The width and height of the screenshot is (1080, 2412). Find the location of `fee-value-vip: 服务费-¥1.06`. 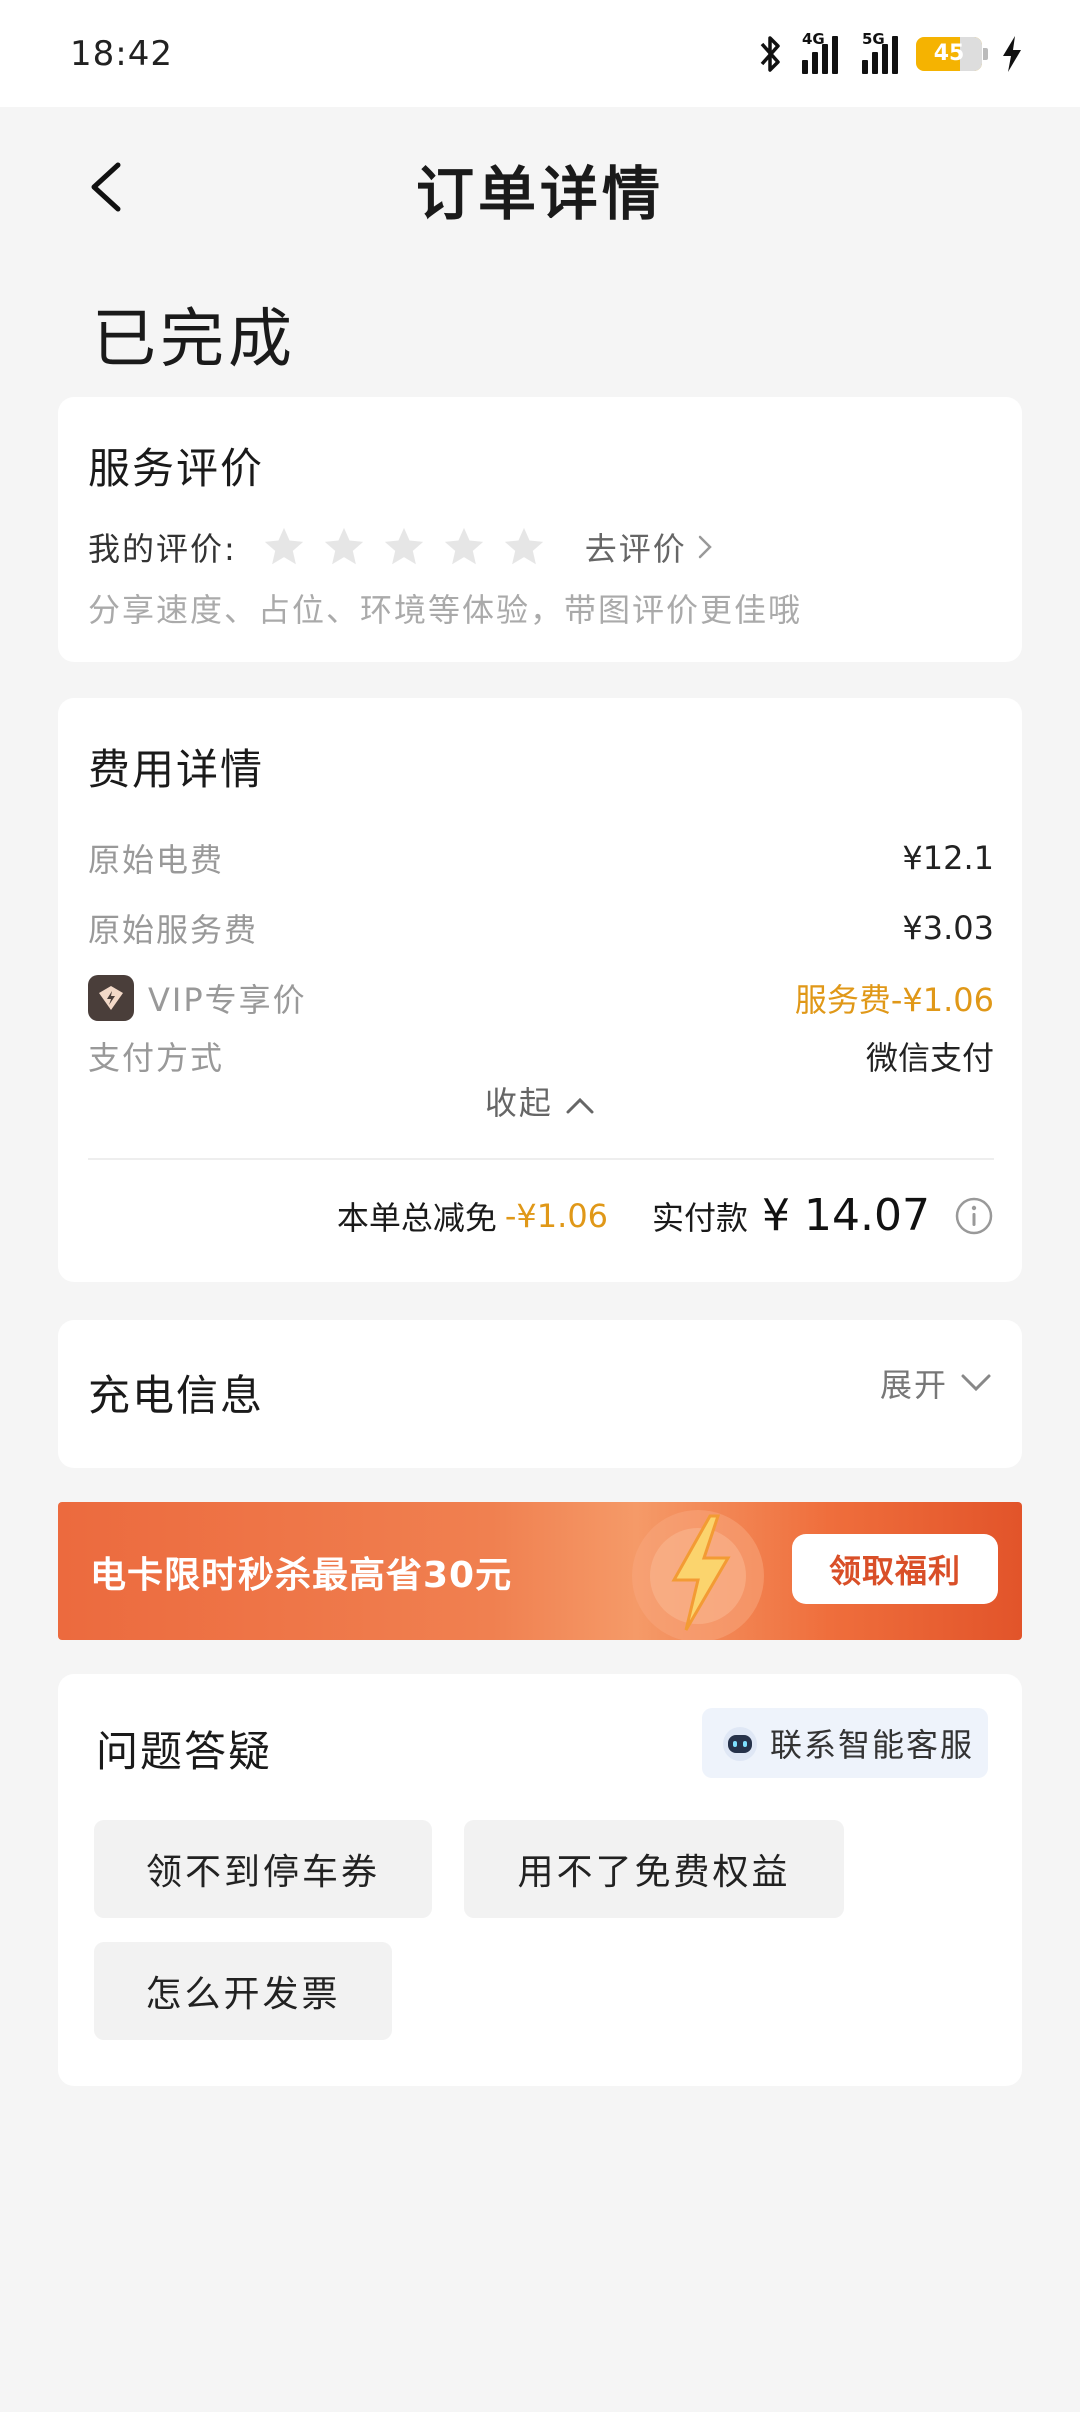

fee-value-vip: 服务费-¥1.06 is located at coordinates (894, 1000).